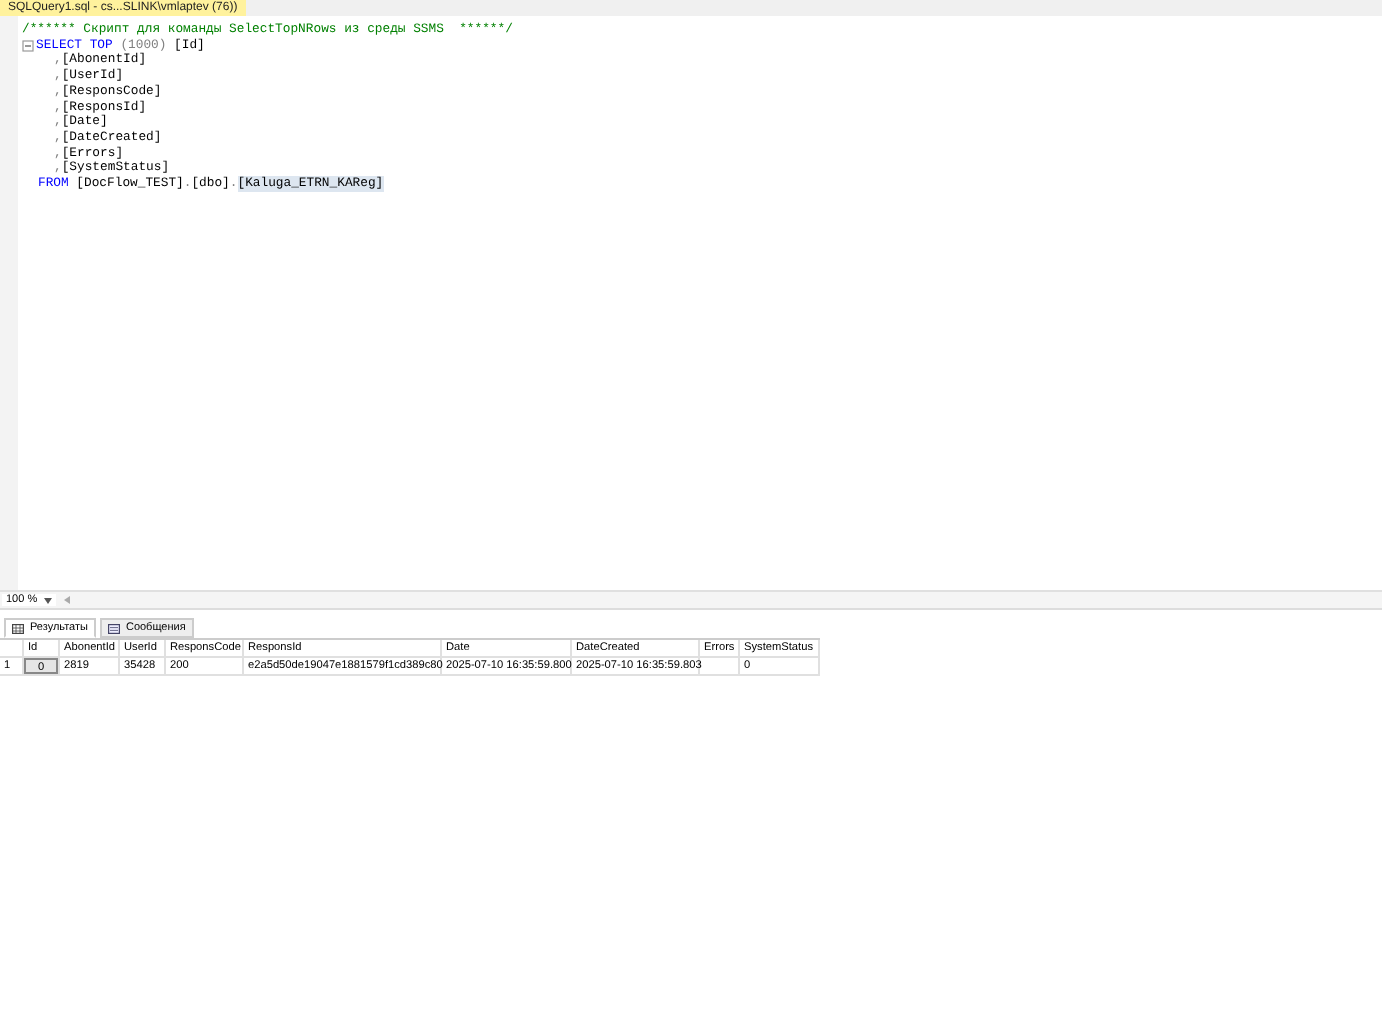 This screenshot has width=1382, height=1024. What do you see at coordinates (66, 600) in the screenshot?
I see `scroll-left-icon` at bounding box center [66, 600].